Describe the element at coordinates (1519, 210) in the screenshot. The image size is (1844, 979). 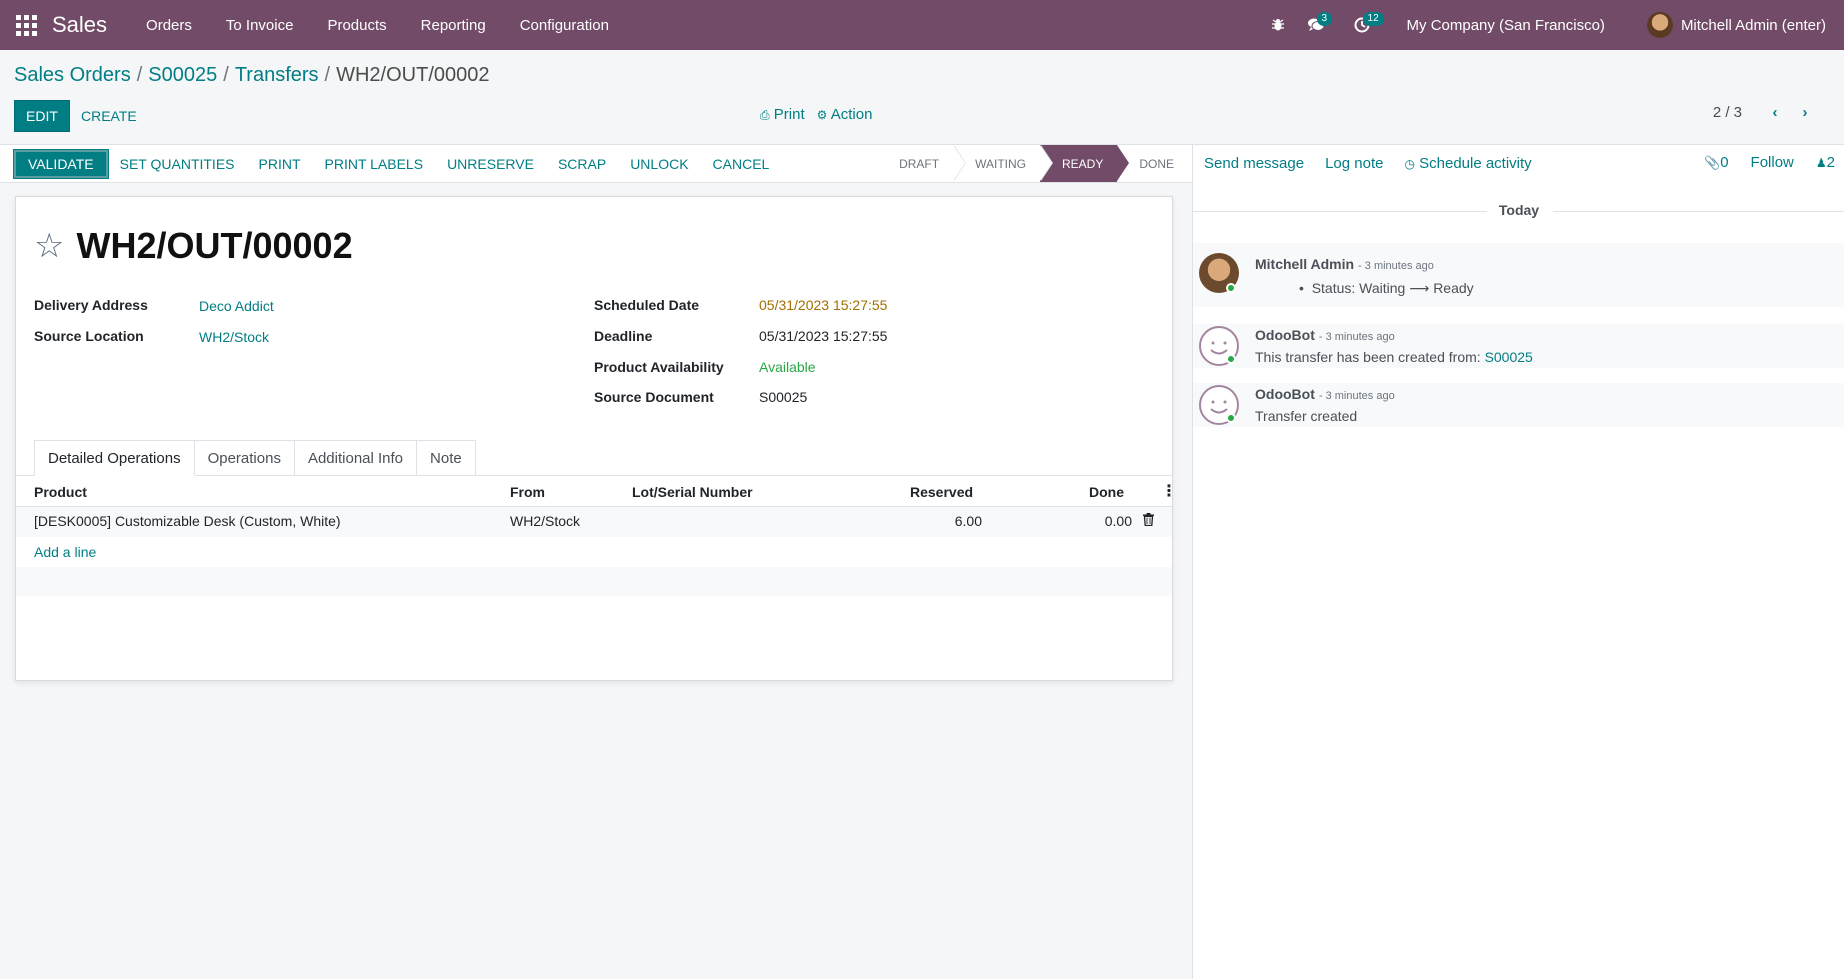
I see `date-separator: Today` at that location.